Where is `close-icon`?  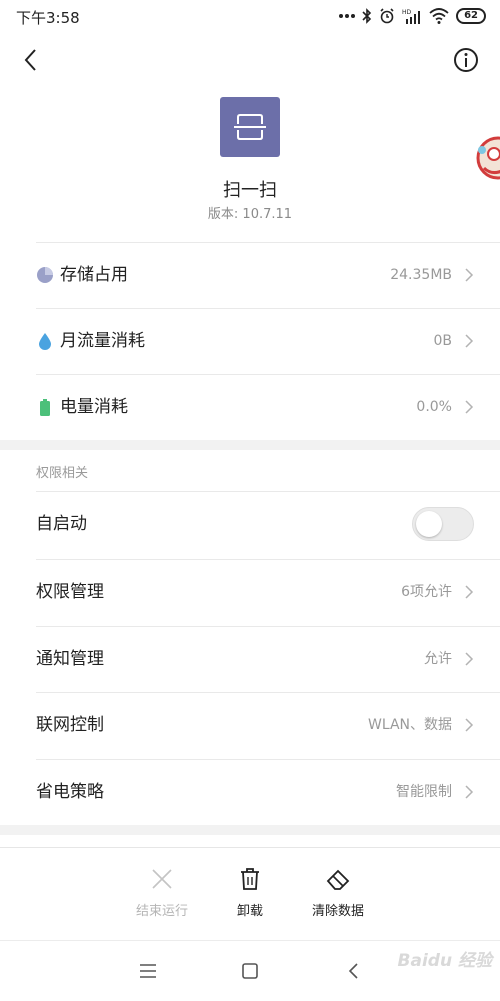 close-icon is located at coordinates (162, 879).